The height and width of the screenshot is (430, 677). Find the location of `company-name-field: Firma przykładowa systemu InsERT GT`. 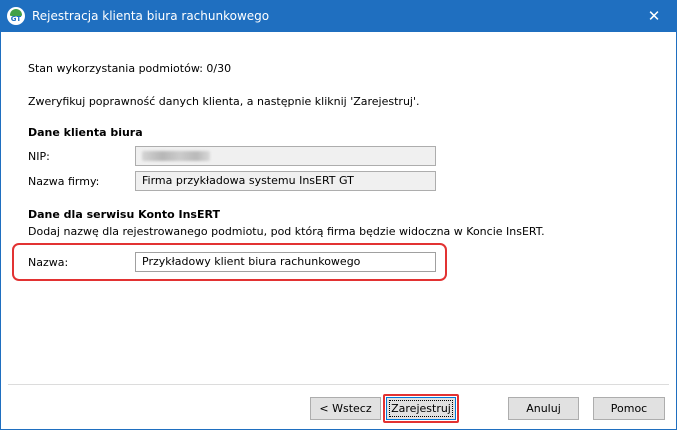

company-name-field: Firma przykładowa systemu InsERT GT is located at coordinates (285, 181).